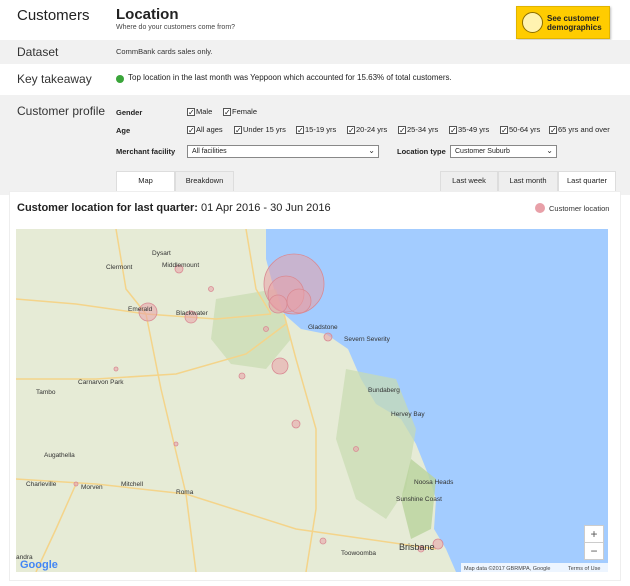 This screenshot has width=630, height=586. Describe the element at coordinates (525, 129) in the screenshot. I see `age-50-64-label: 50-64 yrs` at that location.